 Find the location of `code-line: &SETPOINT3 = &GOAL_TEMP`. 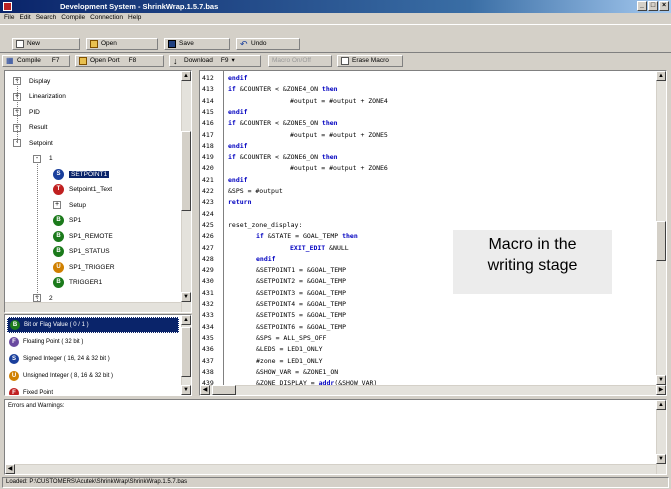

code-line: &SETPOINT3 = &GOAL_TEMP is located at coordinates (301, 293).